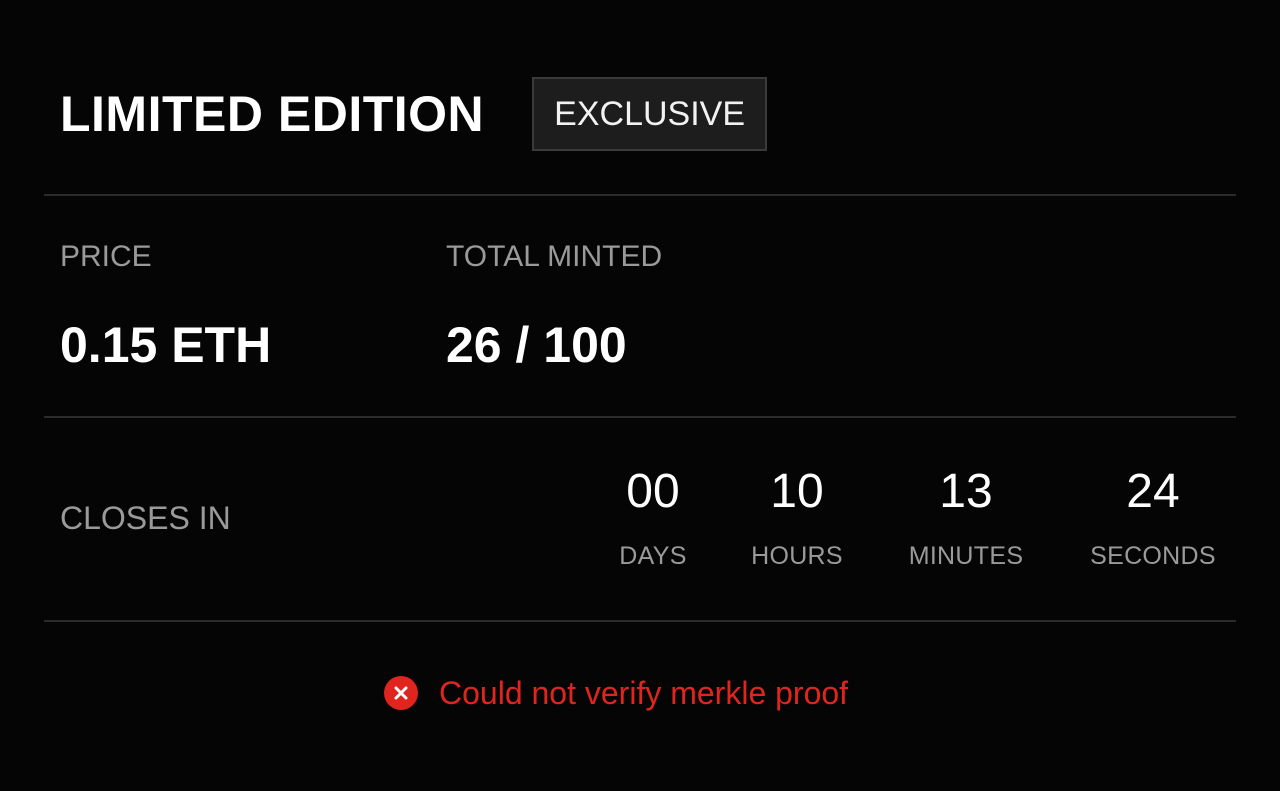 The image size is (1280, 791). Describe the element at coordinates (797, 556) in the screenshot. I see `countdown-hours-label: HOURS` at that location.